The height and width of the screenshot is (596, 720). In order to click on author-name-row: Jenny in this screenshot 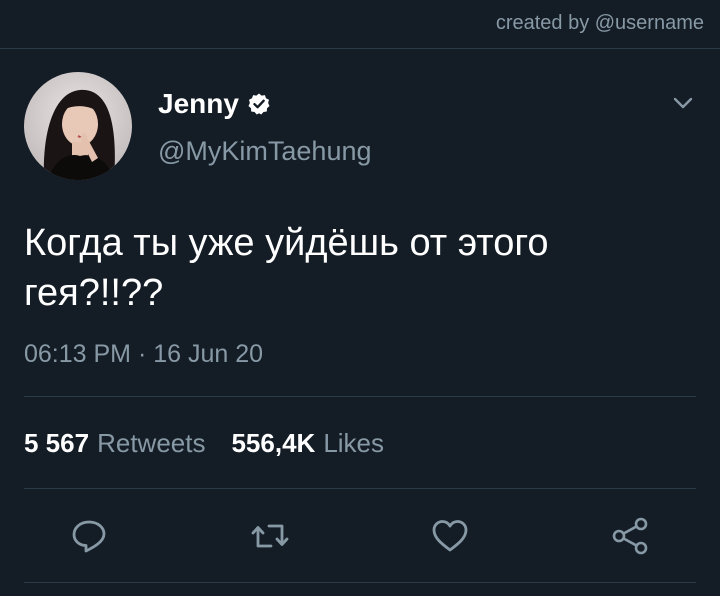, I will do `click(214, 104)`.